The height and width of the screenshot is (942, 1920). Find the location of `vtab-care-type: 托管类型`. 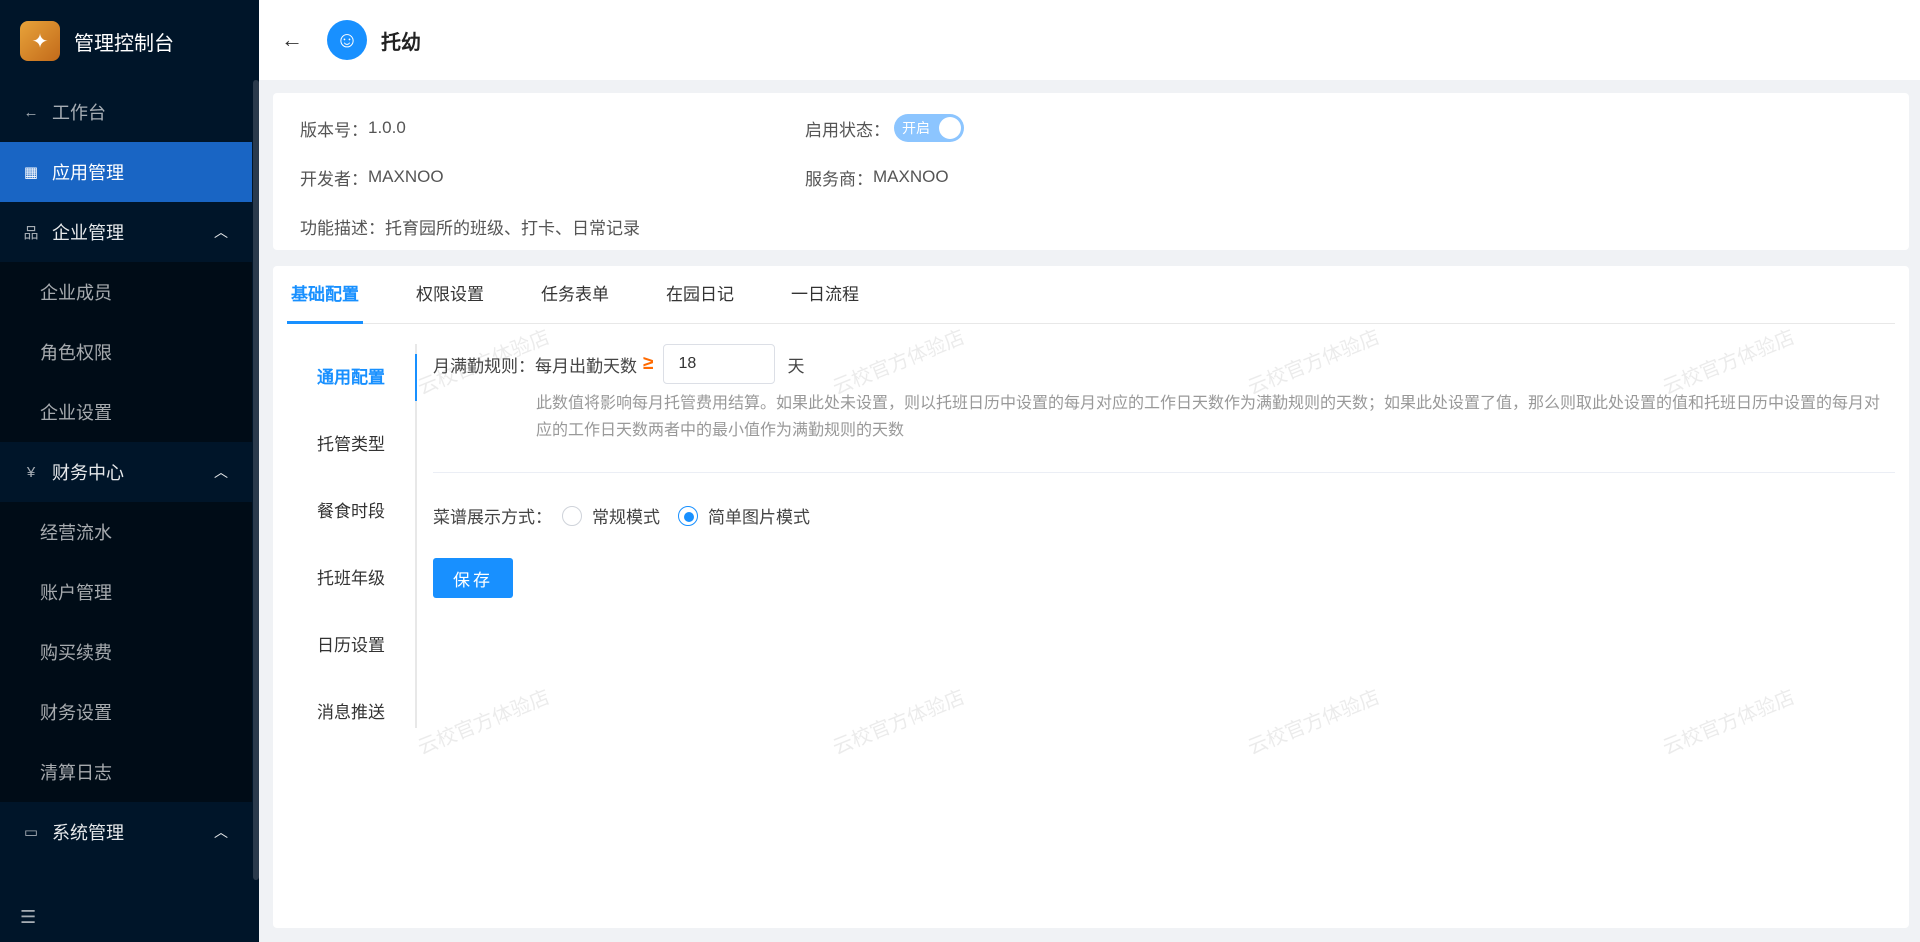

vtab-care-type: 托管类型 is located at coordinates (351, 444).